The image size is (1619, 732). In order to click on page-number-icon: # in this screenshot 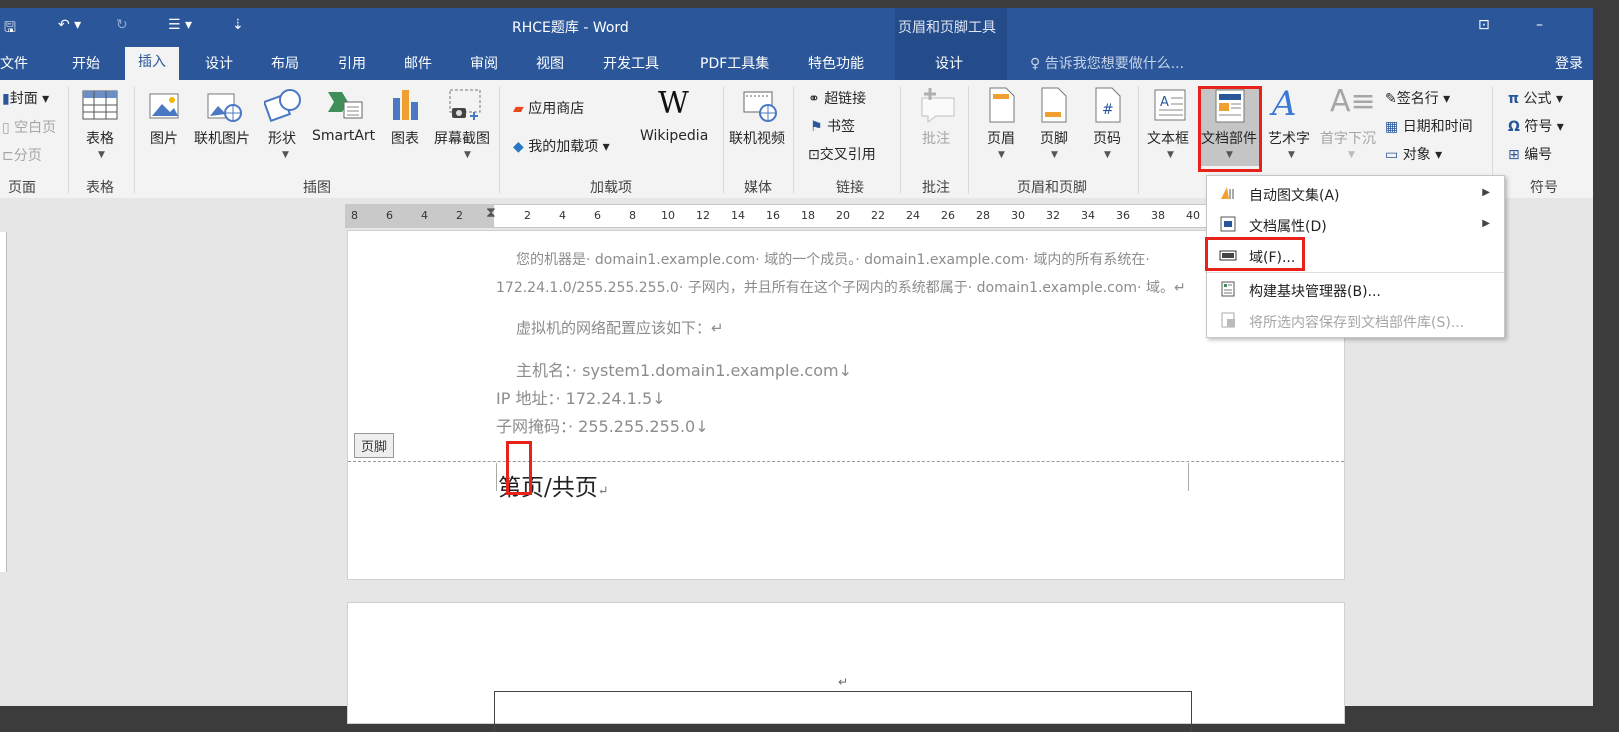, I will do `click(1108, 105)`.